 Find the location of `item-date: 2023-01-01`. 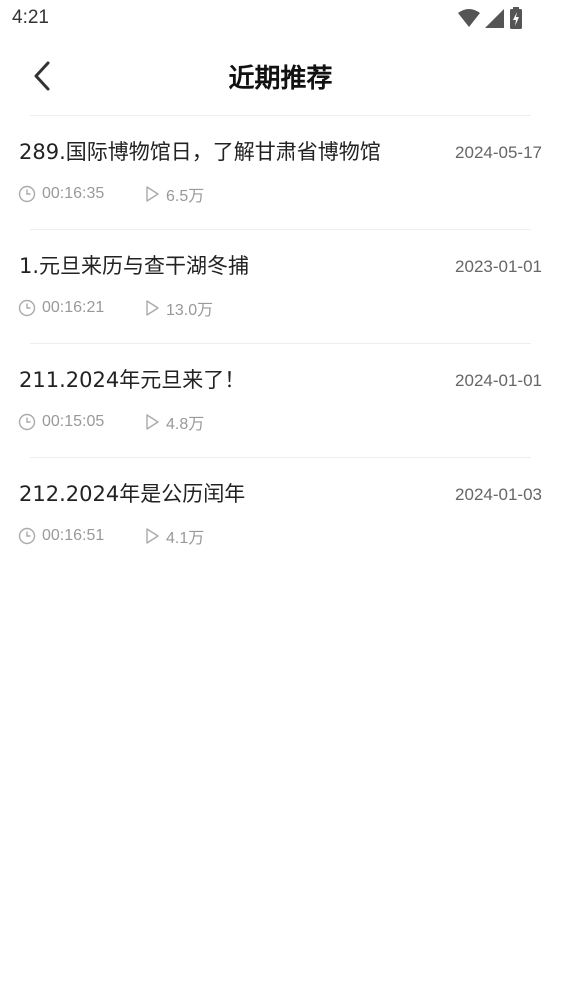

item-date: 2023-01-01 is located at coordinates (498, 266).